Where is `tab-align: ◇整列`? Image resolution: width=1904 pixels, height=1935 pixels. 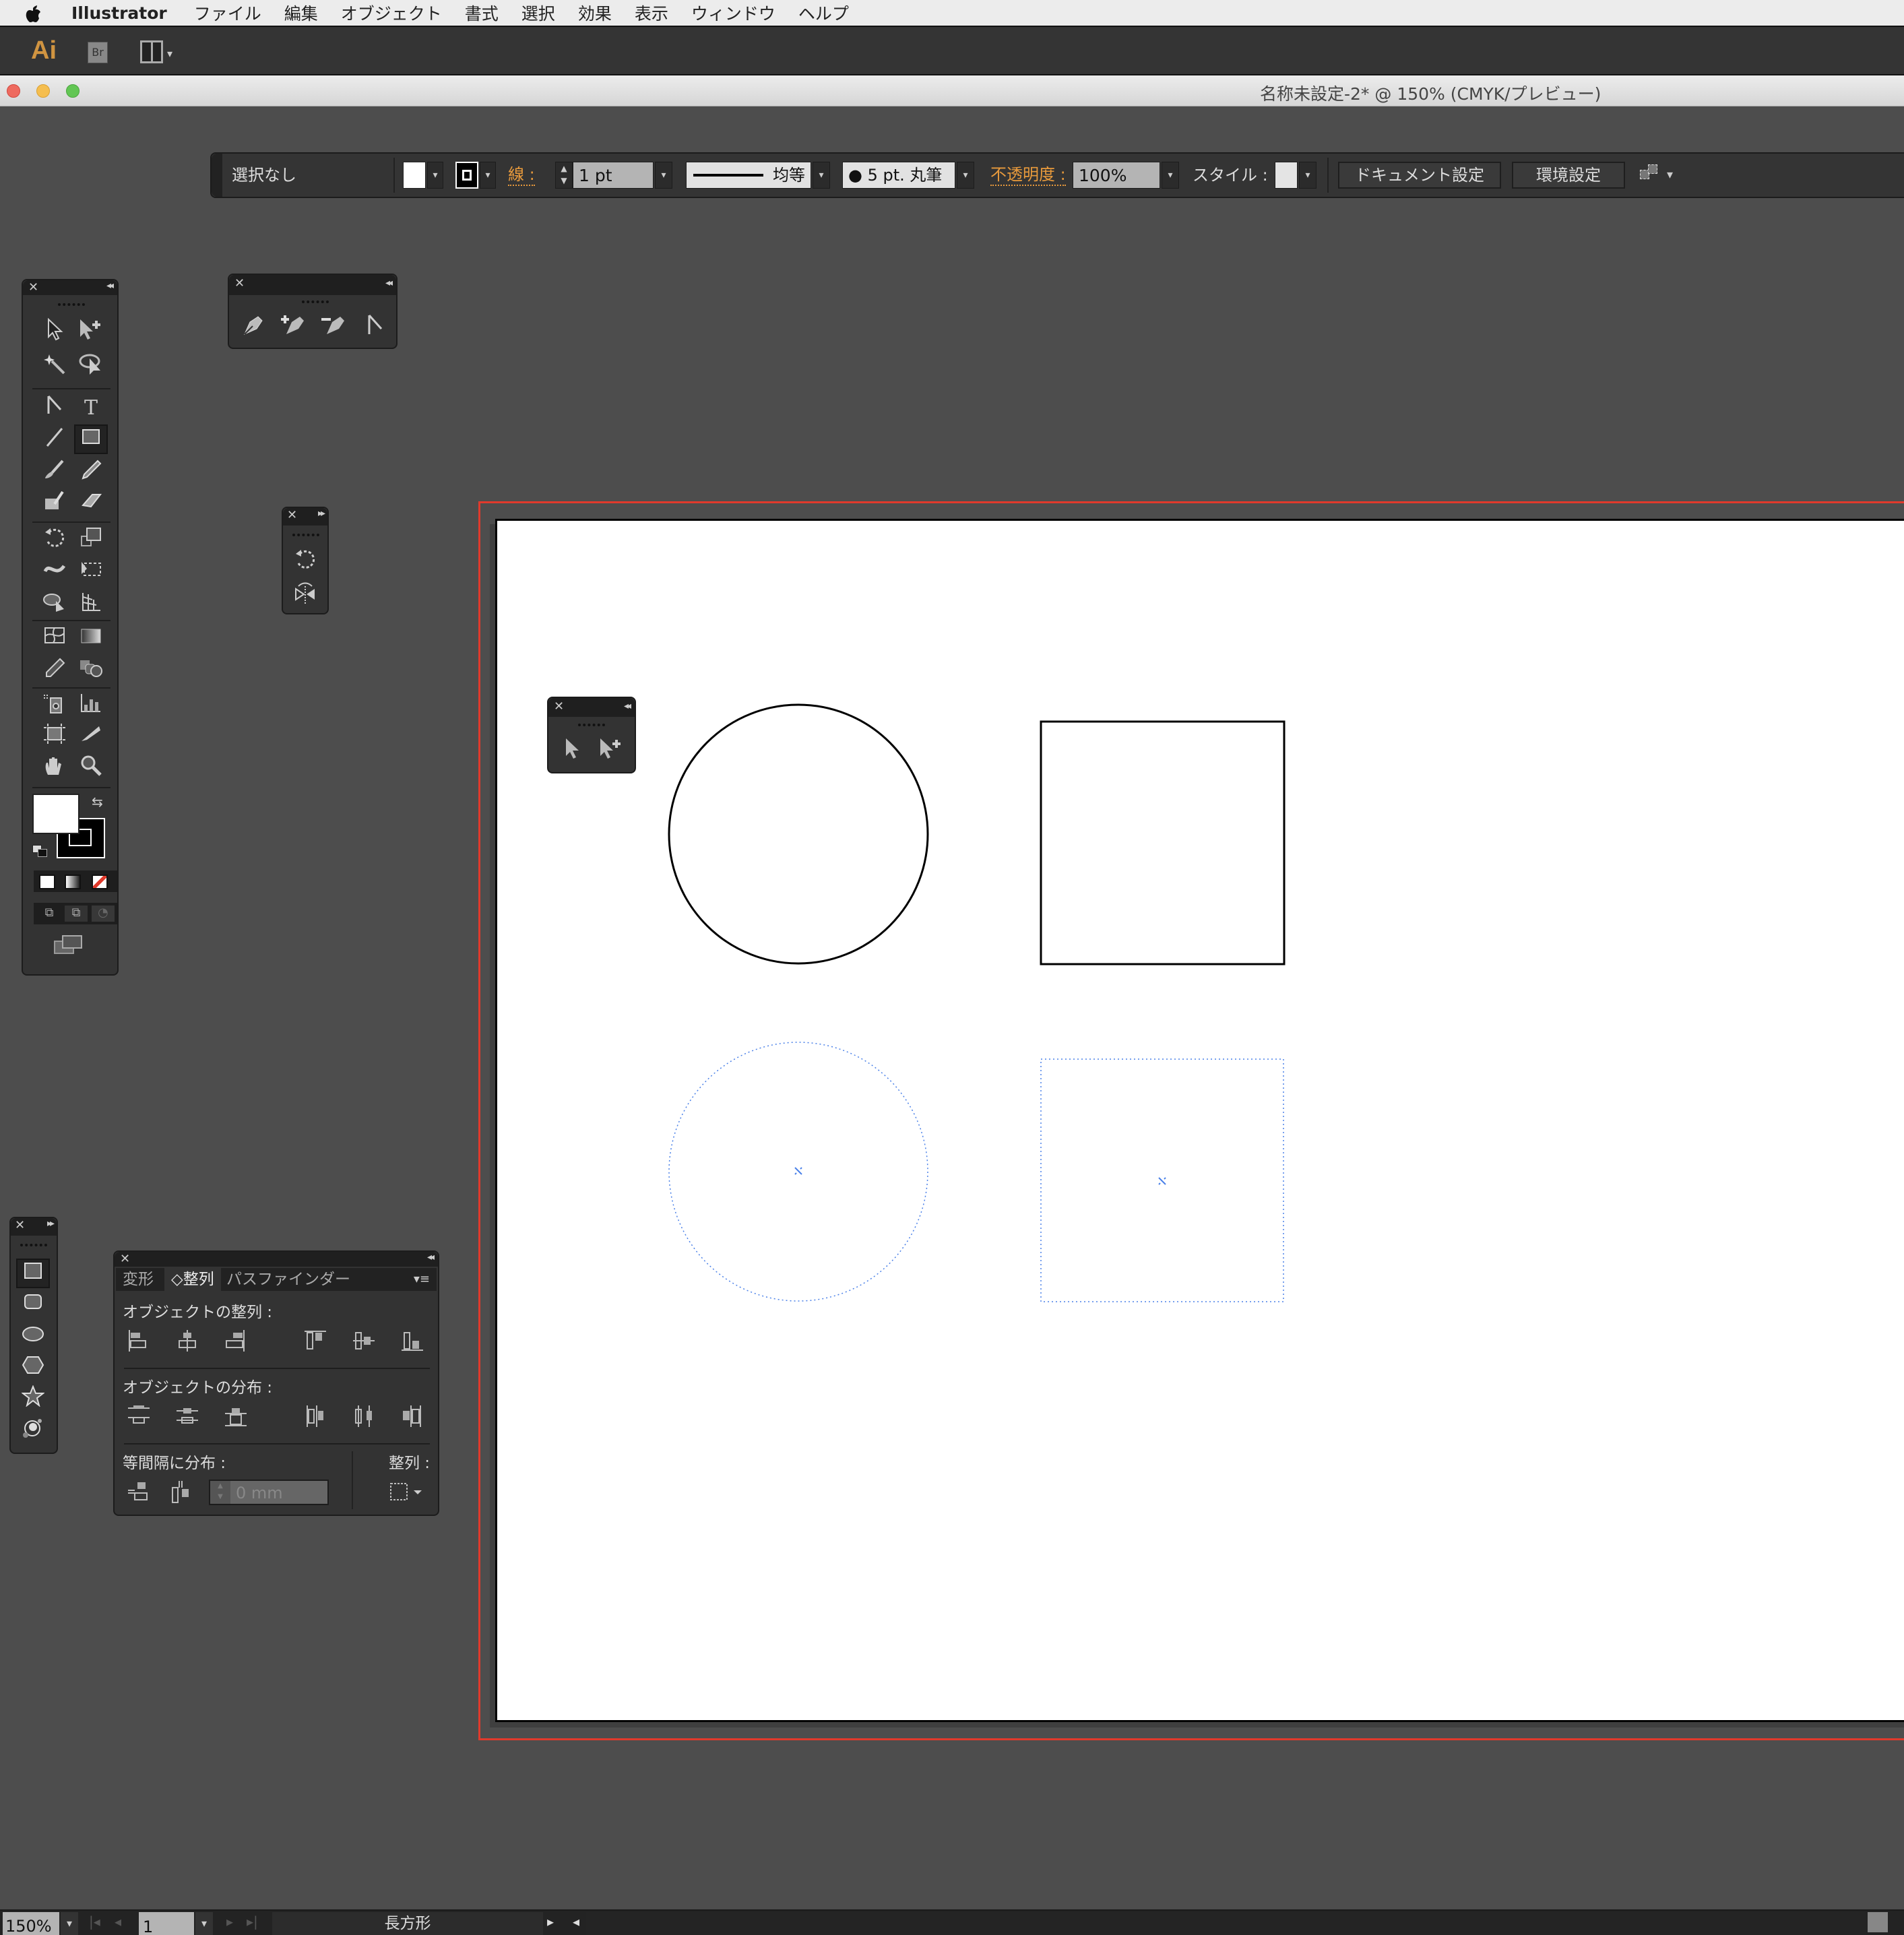 tab-align: ◇整列 is located at coordinates (193, 1279).